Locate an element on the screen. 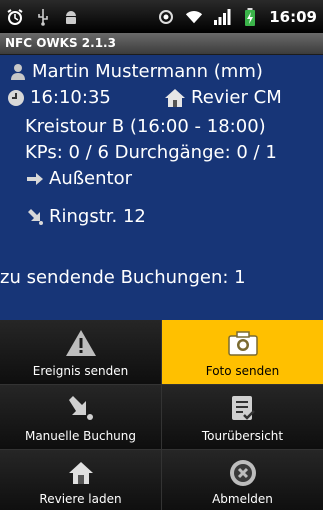 The image size is (323, 510). user-name: Martin Mustermann (mm) is located at coordinates (147, 71).